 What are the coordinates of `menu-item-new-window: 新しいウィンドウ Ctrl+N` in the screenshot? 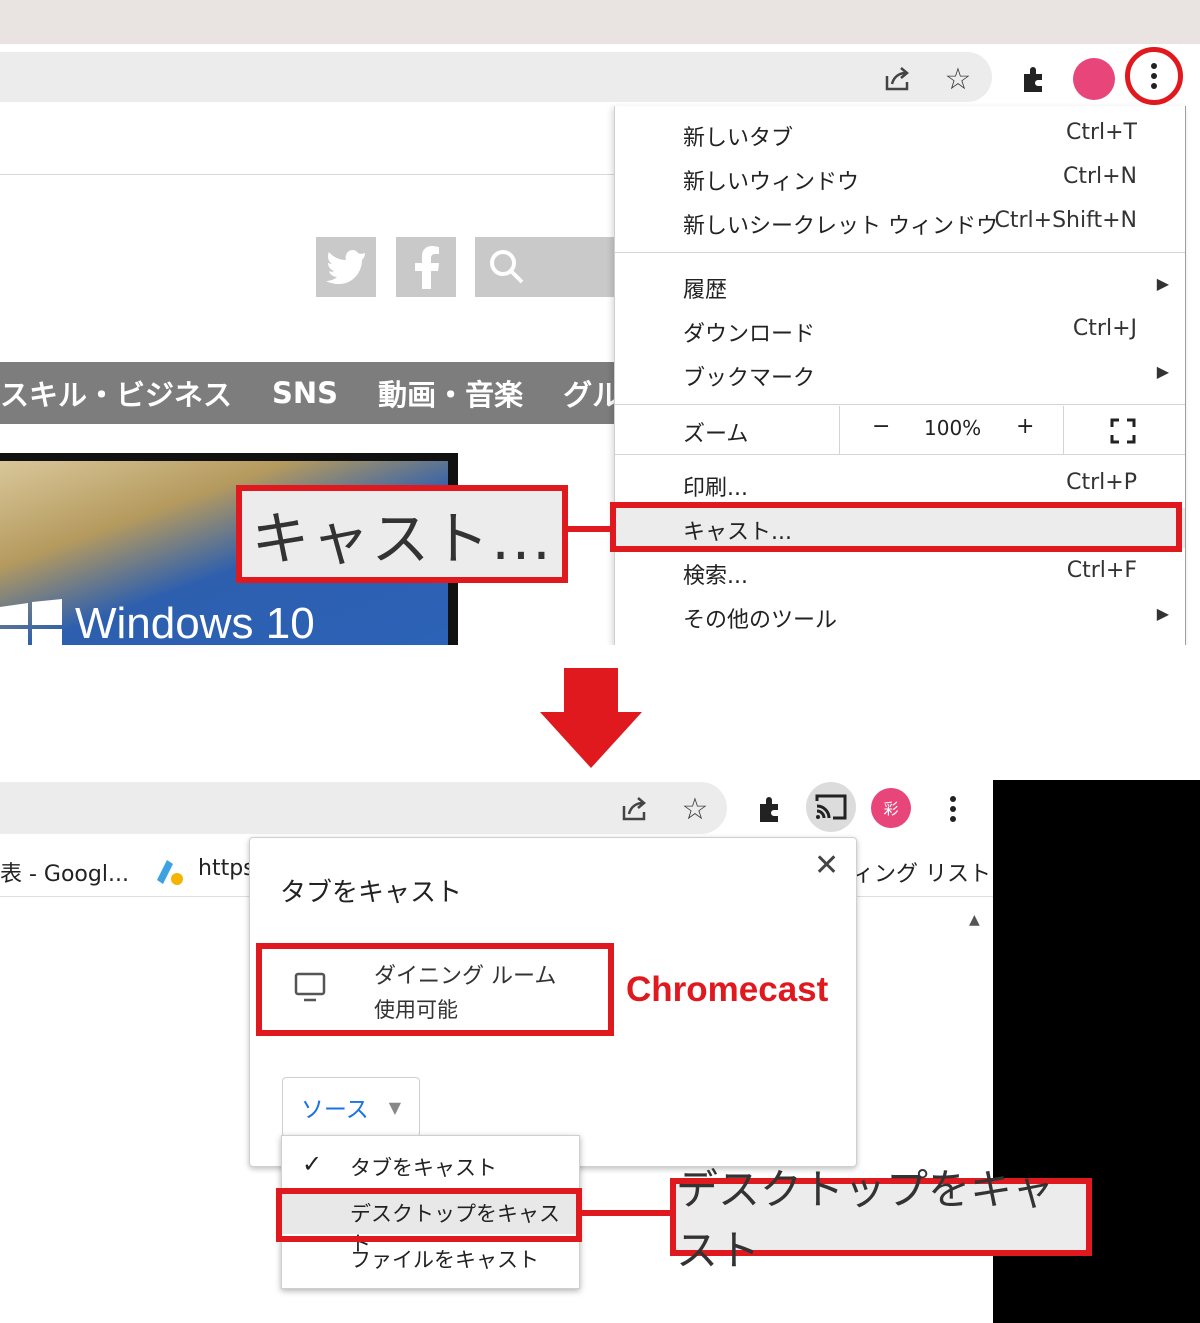 It's located at (900, 178).